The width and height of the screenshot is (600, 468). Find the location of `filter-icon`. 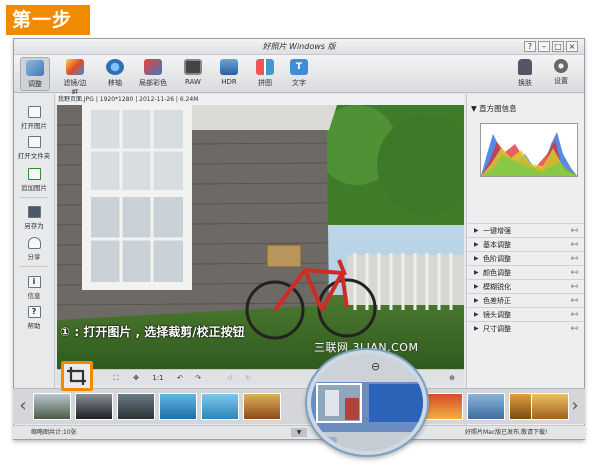

filter-icon is located at coordinates (75, 67).